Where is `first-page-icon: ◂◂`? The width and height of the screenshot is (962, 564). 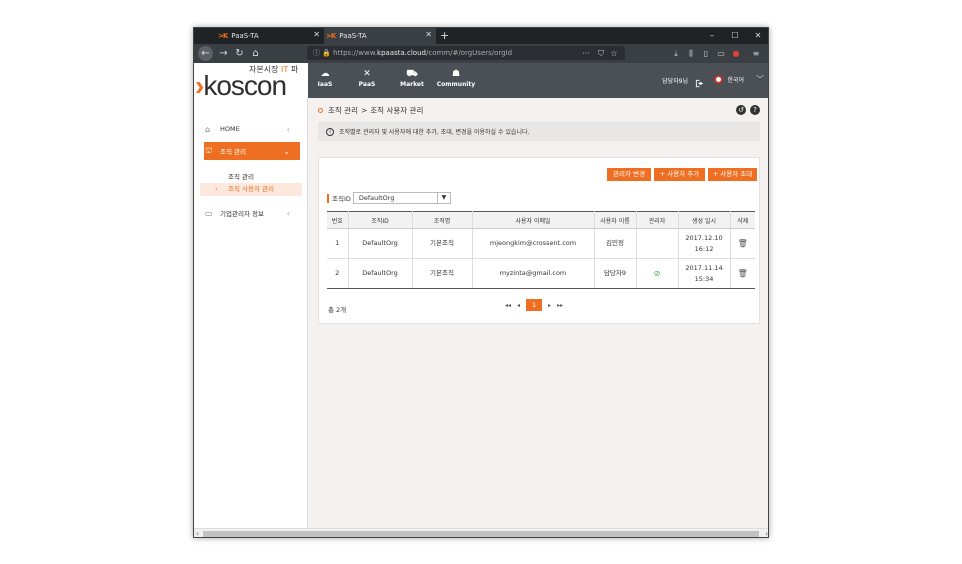 first-page-icon: ◂◂ is located at coordinates (508, 305).